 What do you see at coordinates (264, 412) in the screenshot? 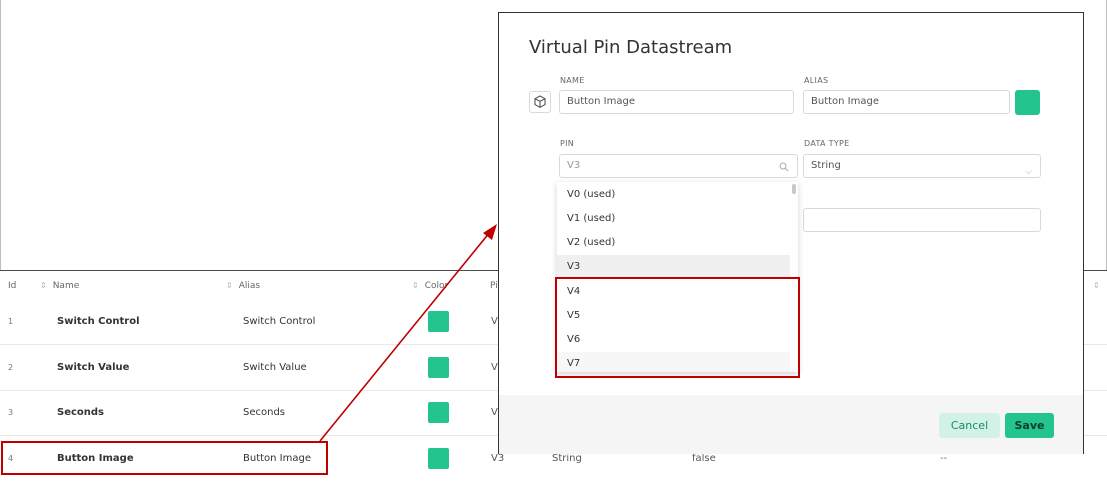
I see `row-alias: Seconds` at bounding box center [264, 412].